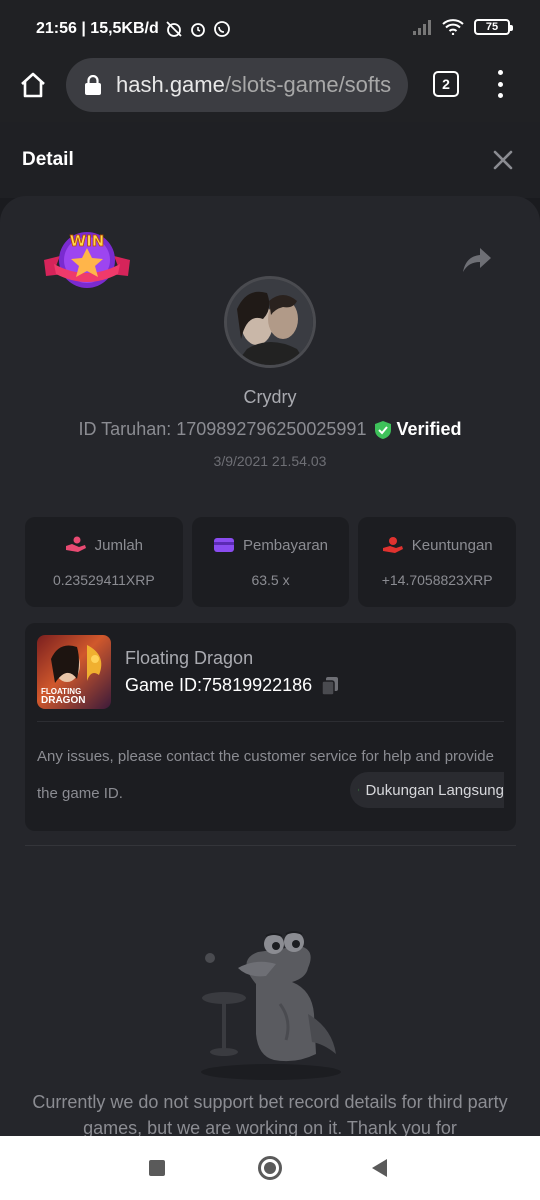  Describe the element at coordinates (270, 721) in the screenshot. I see `game-card-divider` at that location.